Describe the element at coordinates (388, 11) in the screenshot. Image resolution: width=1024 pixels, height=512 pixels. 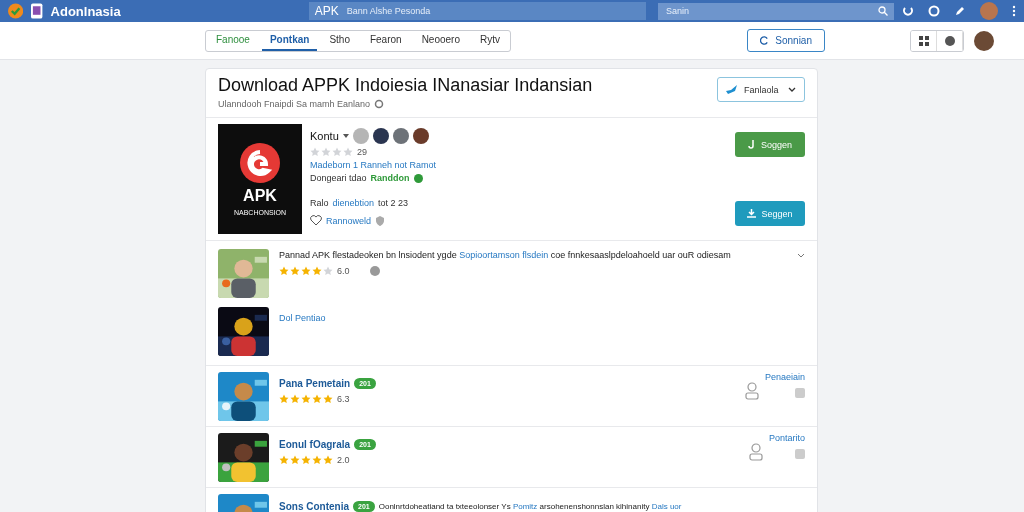
I see `address-text: Bann Alshe Pesonda` at that location.